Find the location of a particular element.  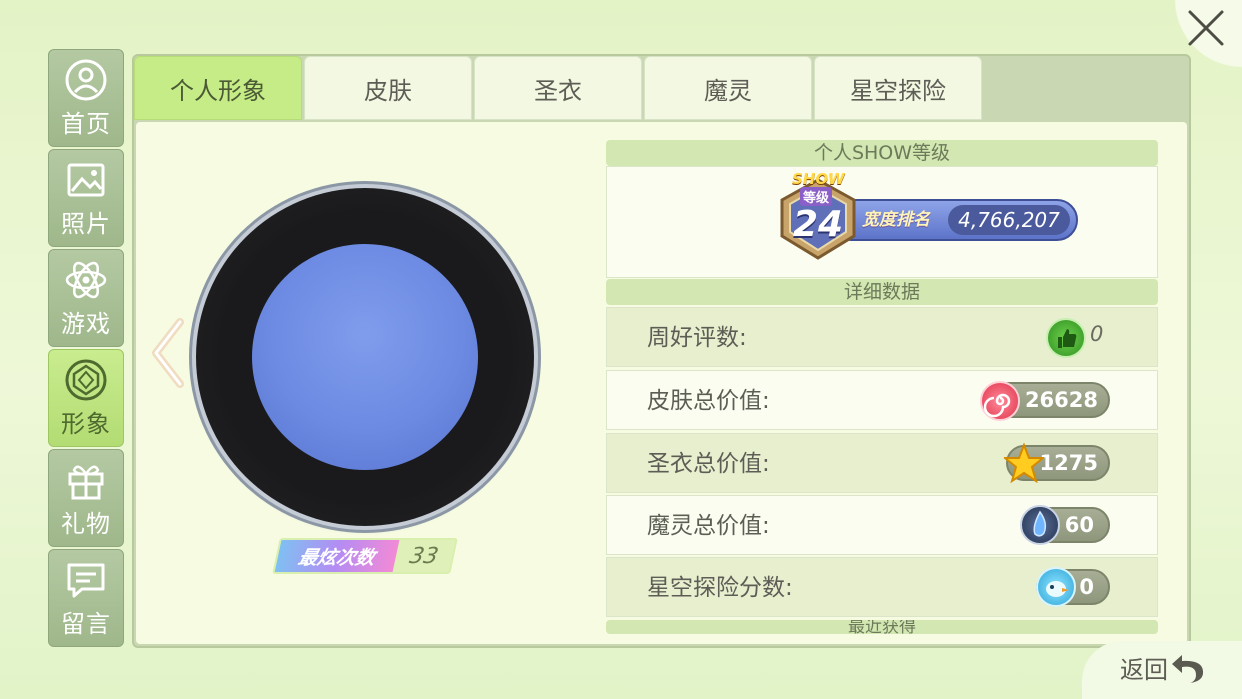

prev-arrow-button is located at coordinates (168, 353).